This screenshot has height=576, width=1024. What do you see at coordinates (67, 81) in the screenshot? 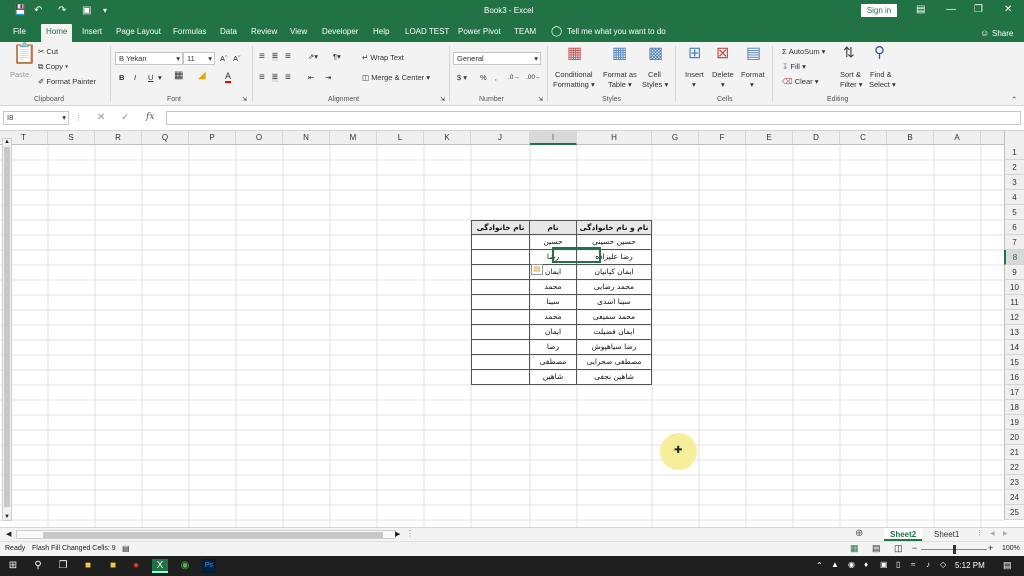
I see `format-painter-button: ✐ Format Painter` at bounding box center [67, 81].